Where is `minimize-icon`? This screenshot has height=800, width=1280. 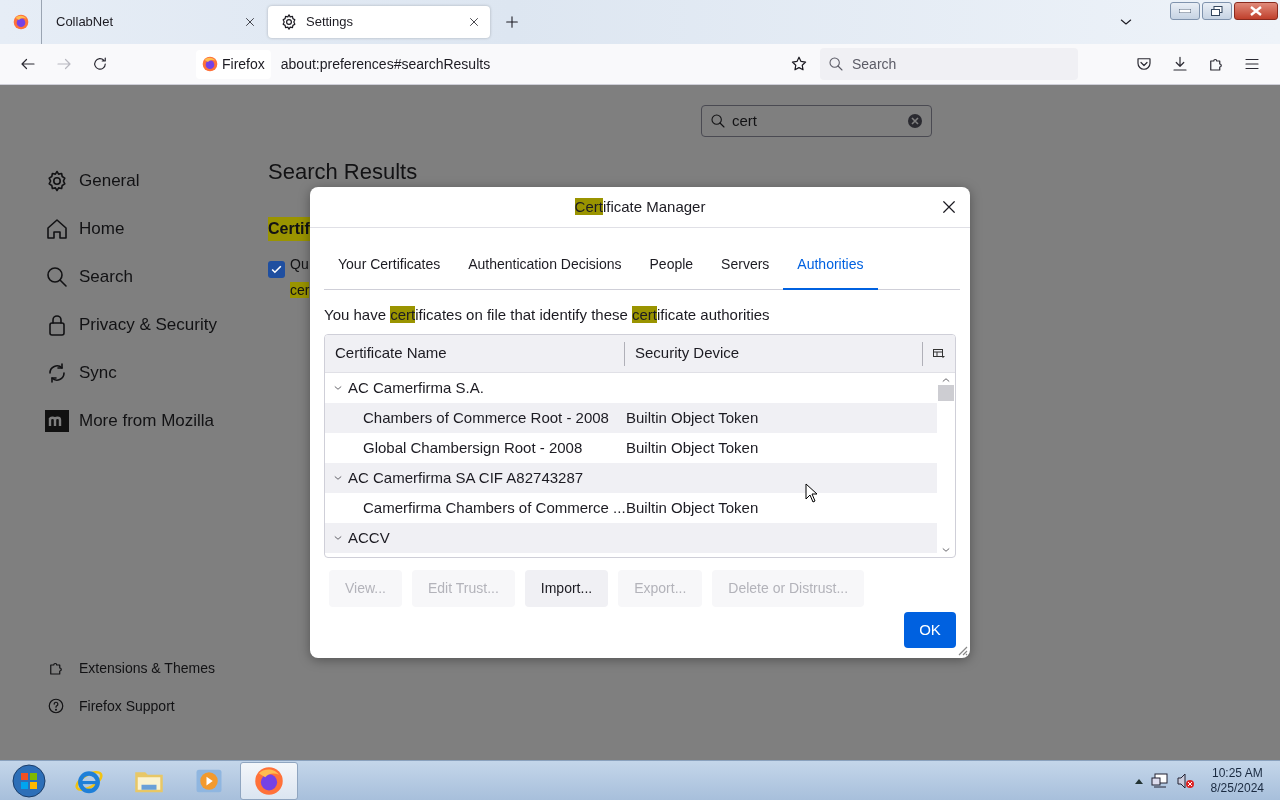 minimize-icon is located at coordinates (1185, 11).